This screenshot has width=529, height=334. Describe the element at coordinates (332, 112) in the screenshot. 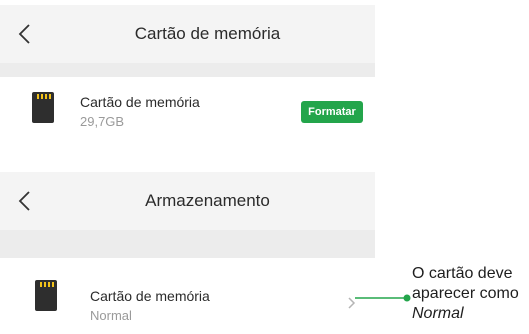

I see `format-button: Formatar` at that location.